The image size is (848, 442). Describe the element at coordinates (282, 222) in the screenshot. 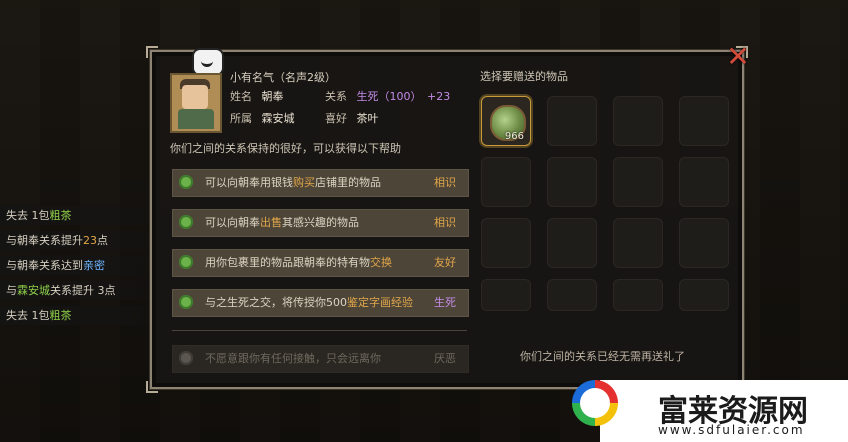

I see `benefit-text: 可以向朝奉出售其感兴趣的物品` at that location.